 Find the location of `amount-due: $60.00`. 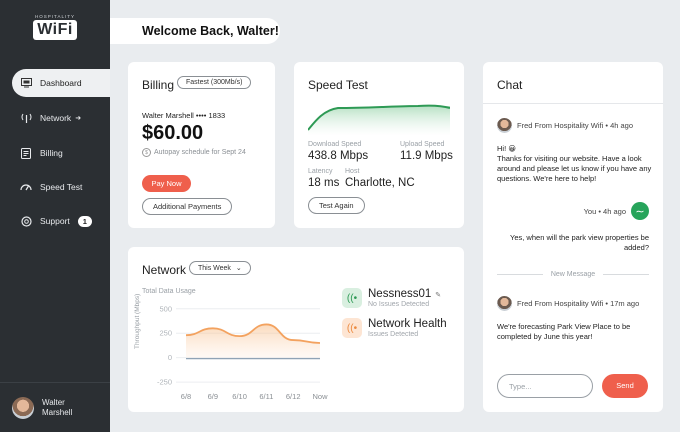

amount-due: $60.00 is located at coordinates (173, 133).